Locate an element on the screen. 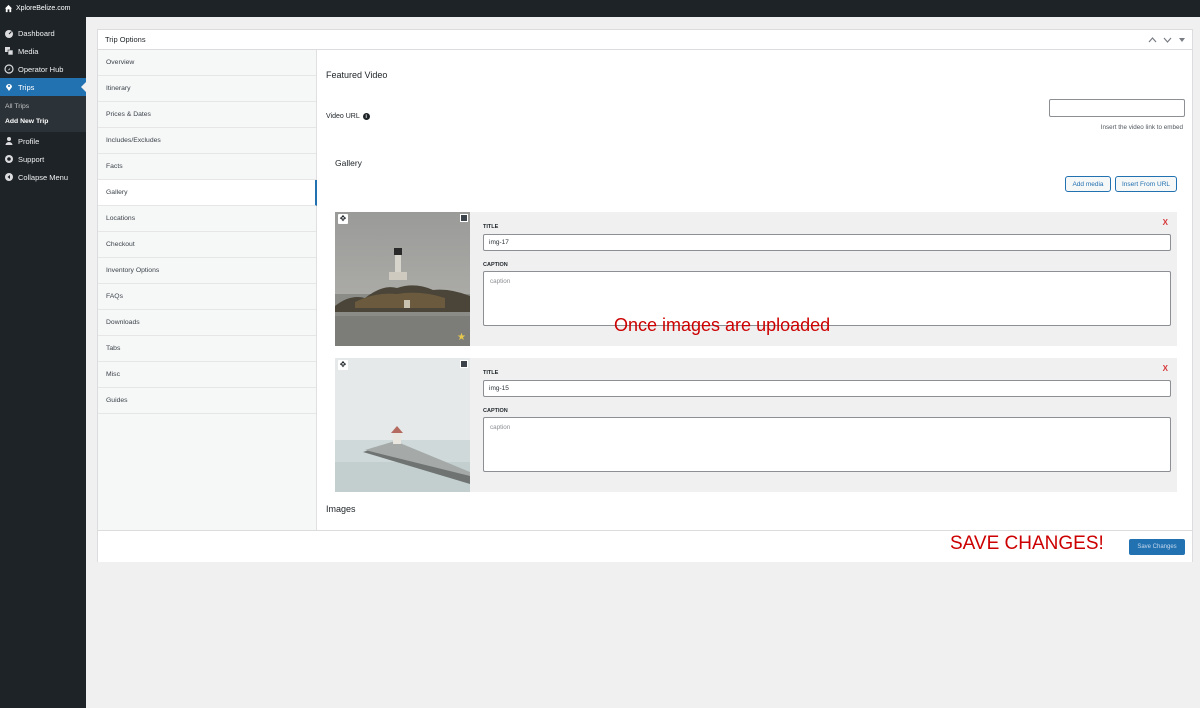 The image size is (1200, 708). info-icon: i is located at coordinates (366, 116).